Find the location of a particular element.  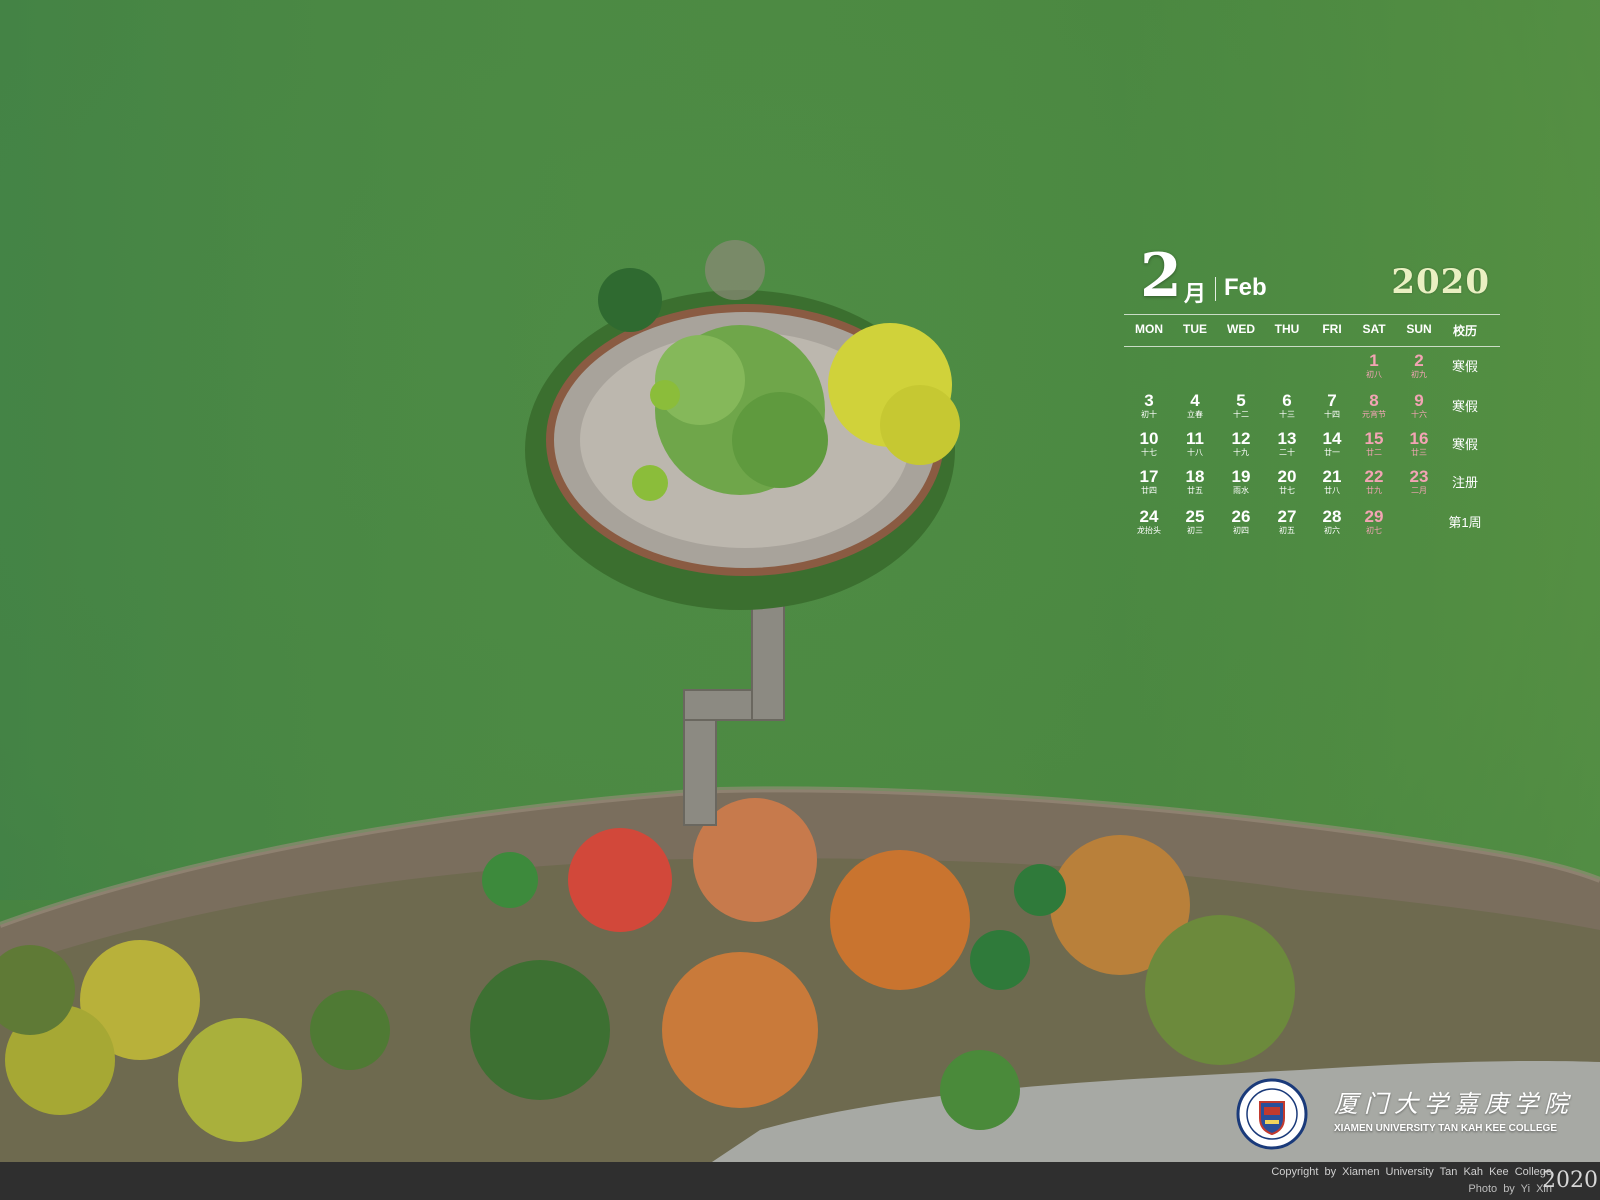

day-number: 23 is located at coordinates (1419, 476).